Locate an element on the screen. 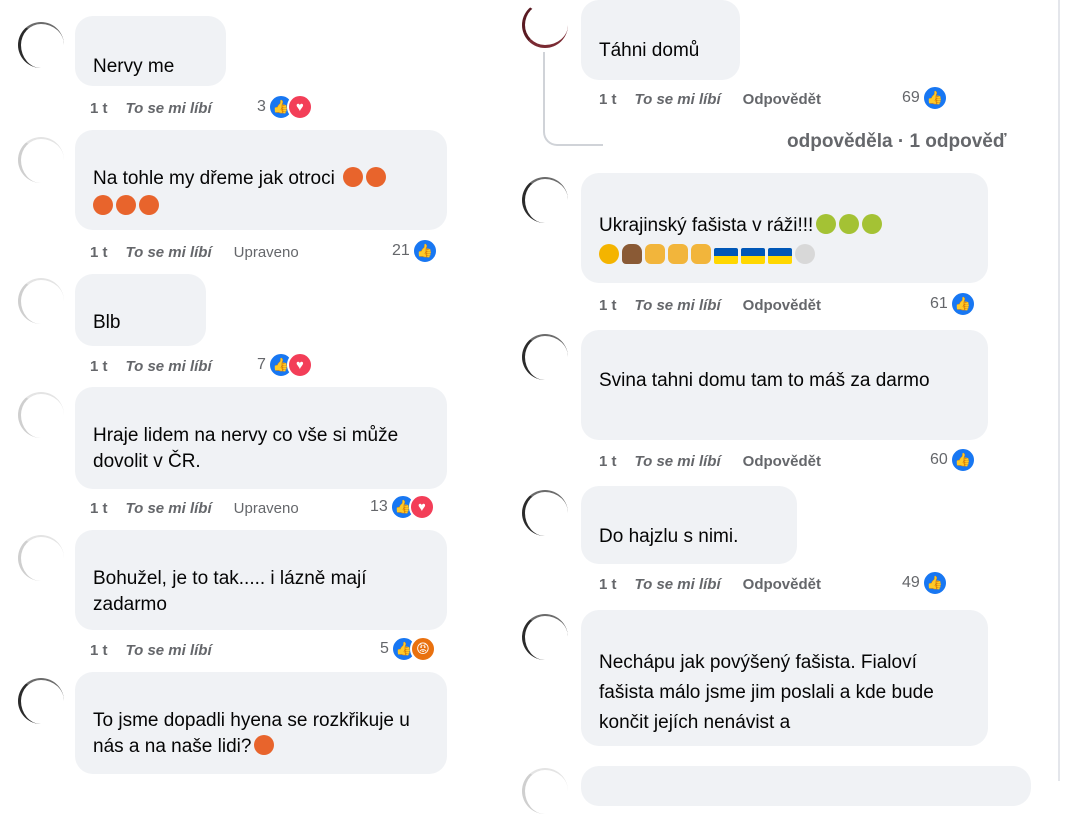 Image resolution: width=1091 pixels, height=814 pixels. comment-bubble: Táhni domů is located at coordinates (660, 40).